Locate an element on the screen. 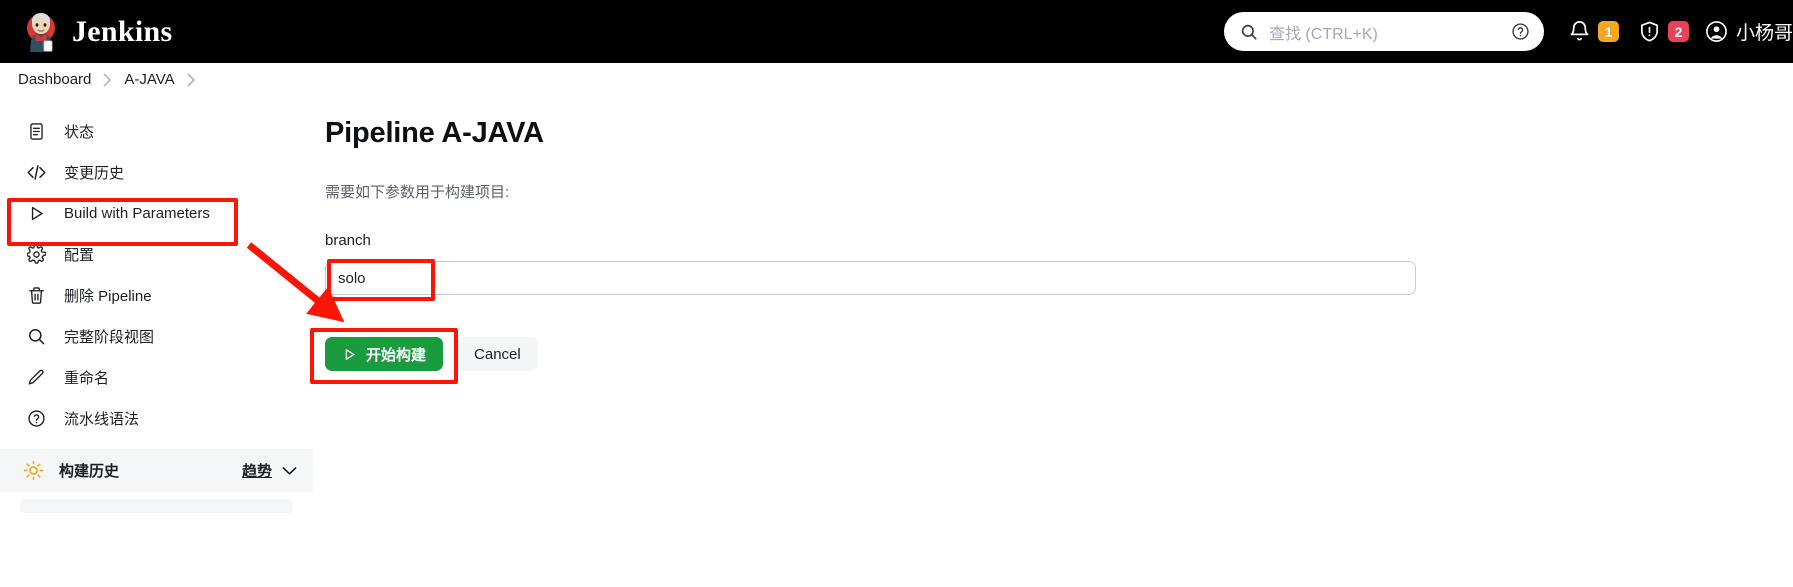 The width and height of the screenshot is (1793, 587). bell-icon is located at coordinates (1579, 31).